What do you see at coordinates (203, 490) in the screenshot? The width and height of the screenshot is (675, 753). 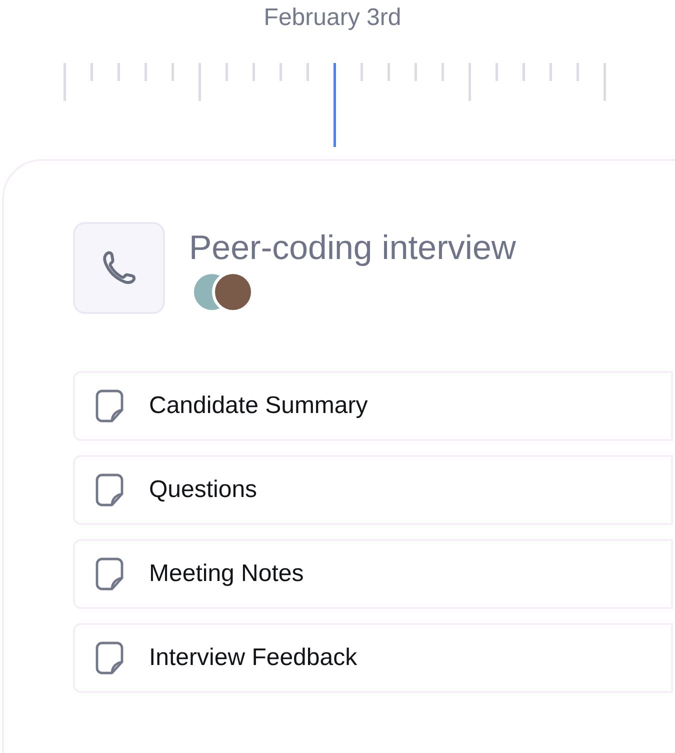 I see `document-title: Questions` at bounding box center [203, 490].